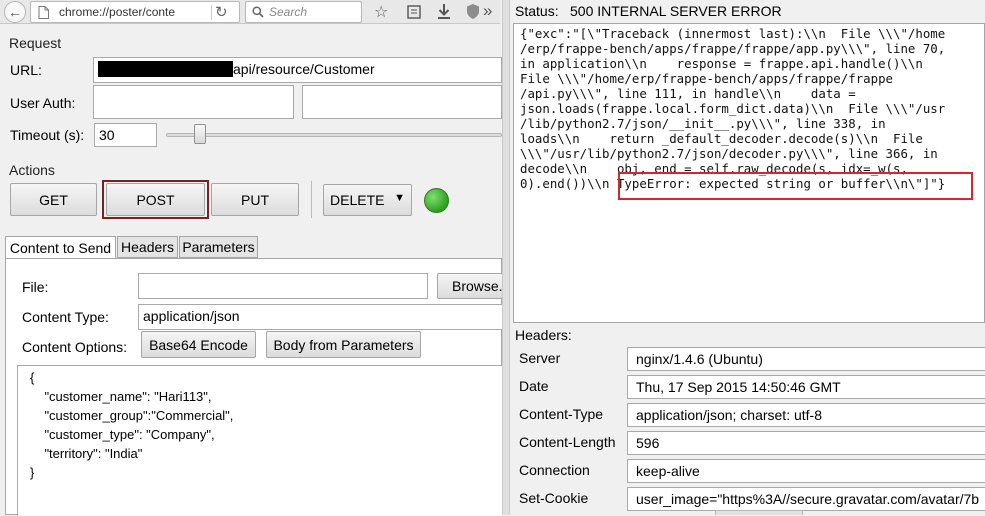  I want to click on content-type-input: application/json, so click(320, 317).